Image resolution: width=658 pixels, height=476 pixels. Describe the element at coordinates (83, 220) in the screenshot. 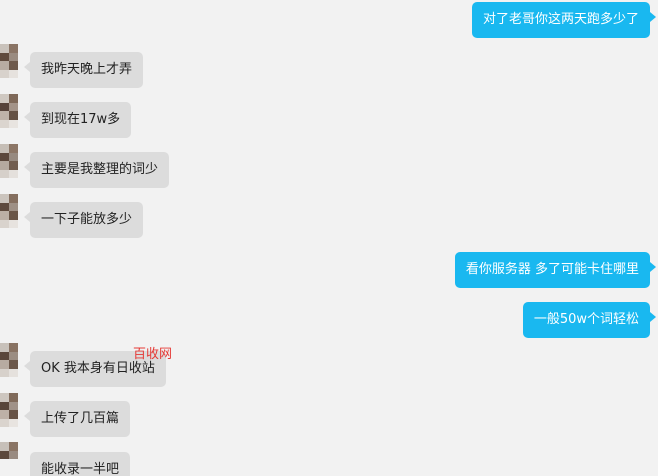

I see `message-bubble-incoming: 一下子能放多少` at that location.